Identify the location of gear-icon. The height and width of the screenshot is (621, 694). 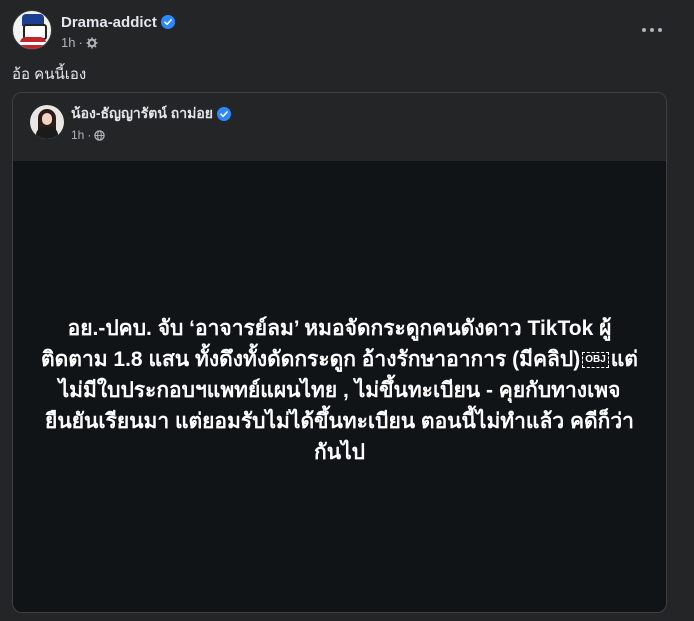
(92, 42).